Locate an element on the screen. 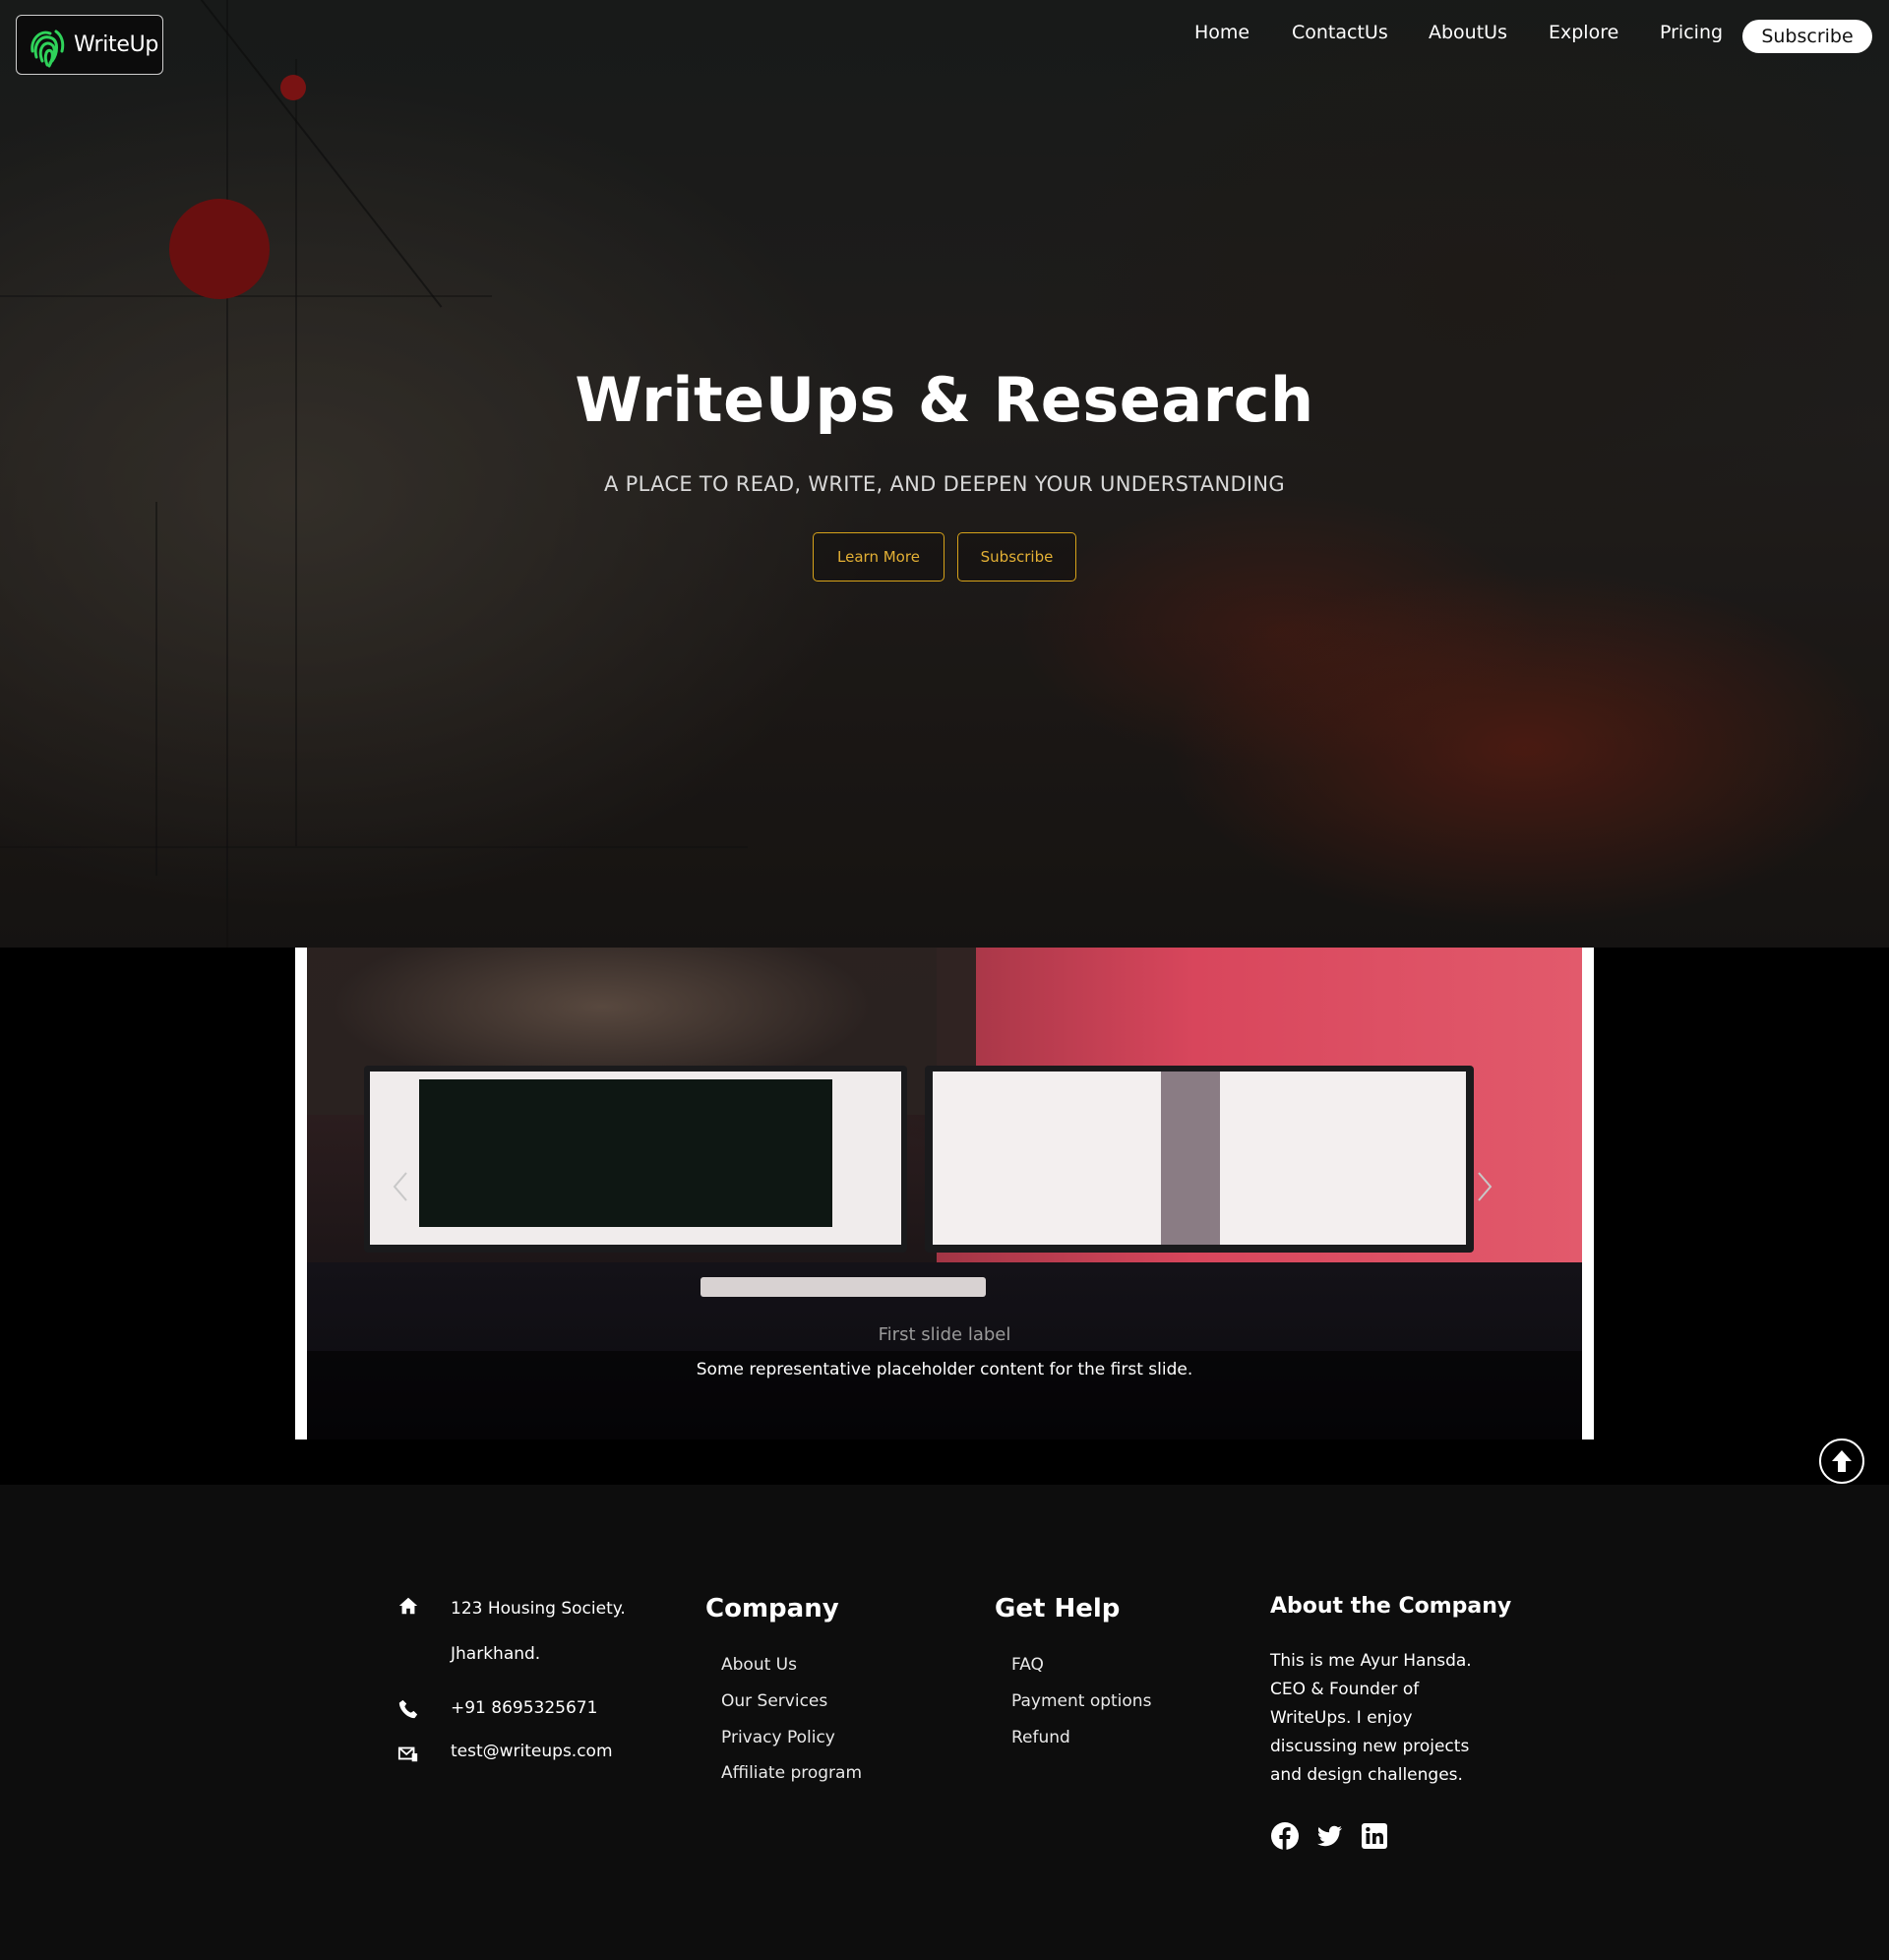  mailbox-icon is located at coordinates (407, 1754).